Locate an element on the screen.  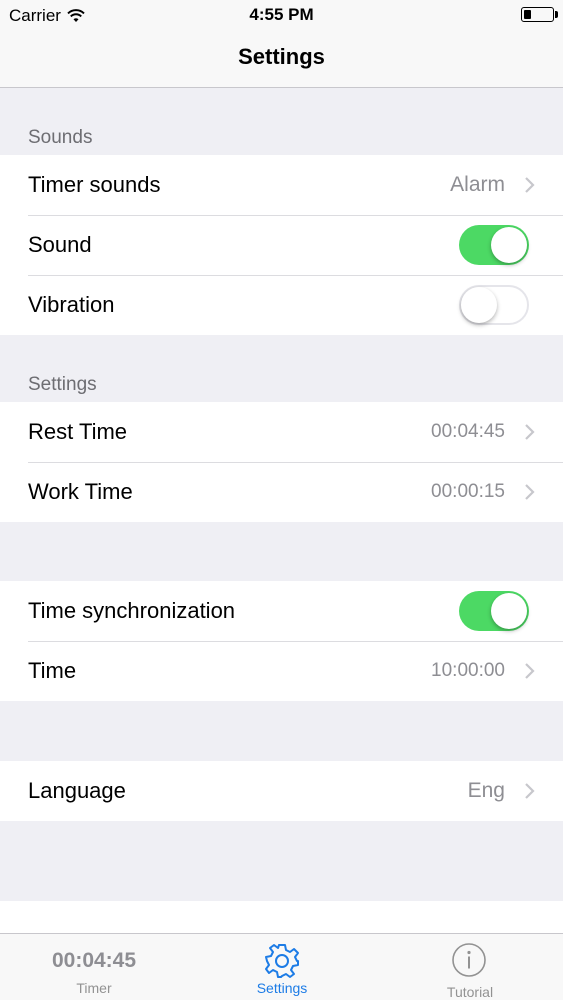
status-time: 4:55 PM is located at coordinates (281, 14).